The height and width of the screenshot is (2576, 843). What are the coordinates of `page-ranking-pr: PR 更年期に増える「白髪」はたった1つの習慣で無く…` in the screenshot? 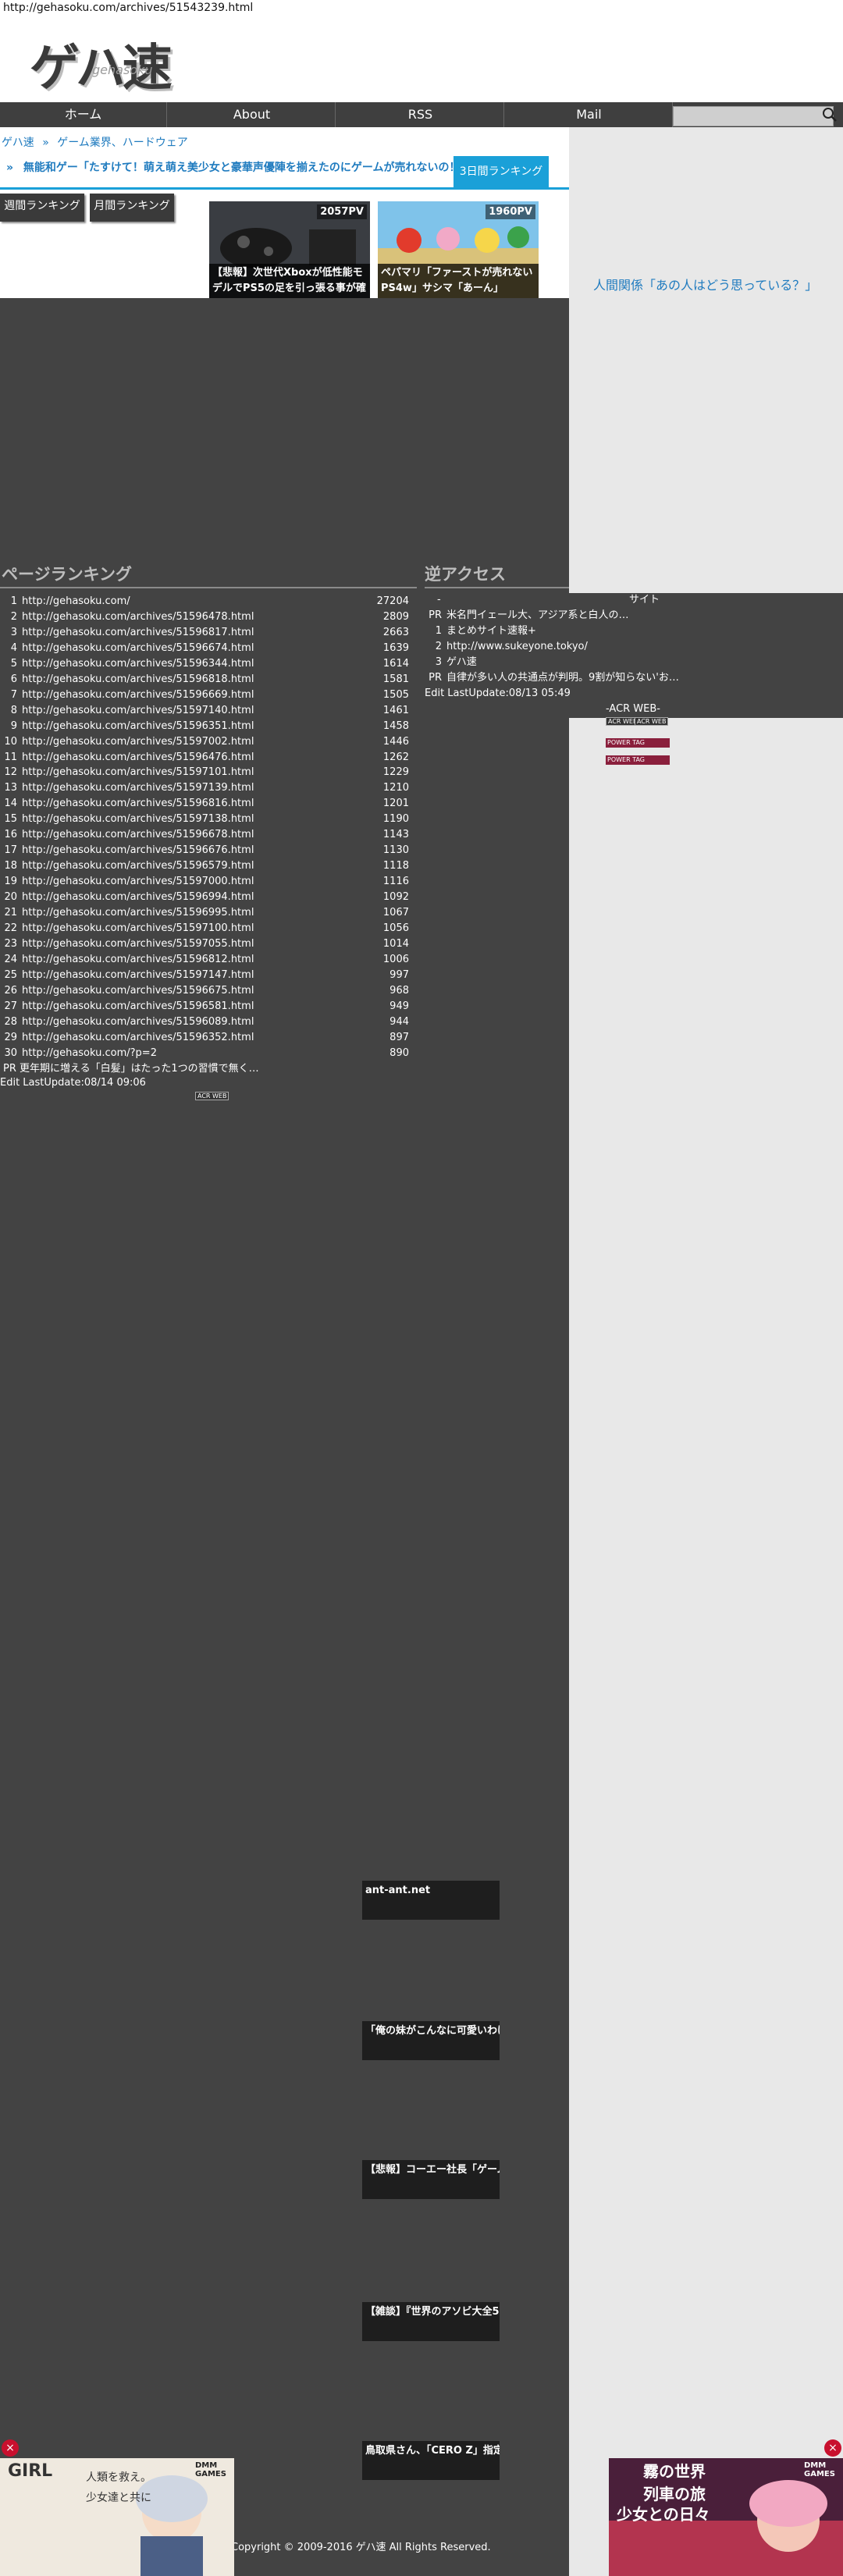 It's located at (131, 1069).